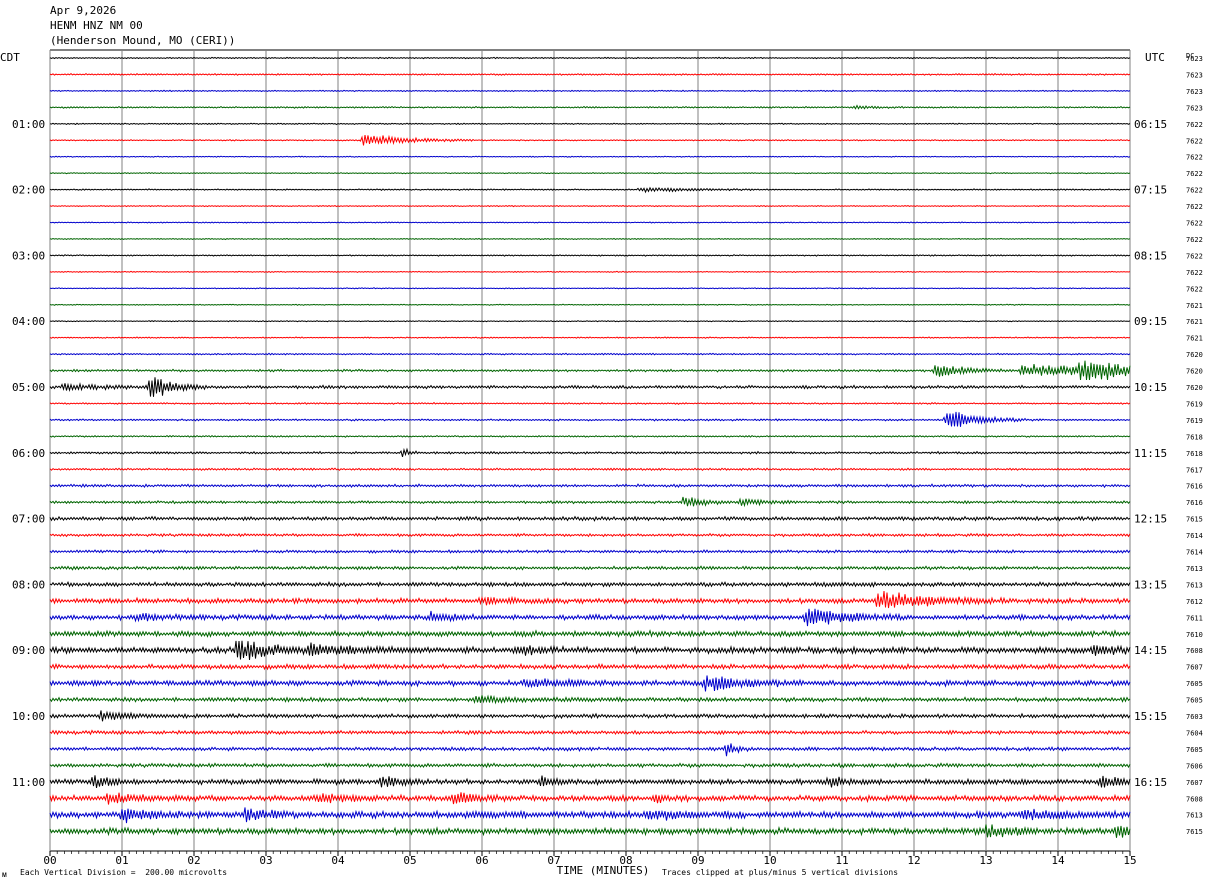  I want to click on dc-offset-label: 7617, so click(1194, 470).